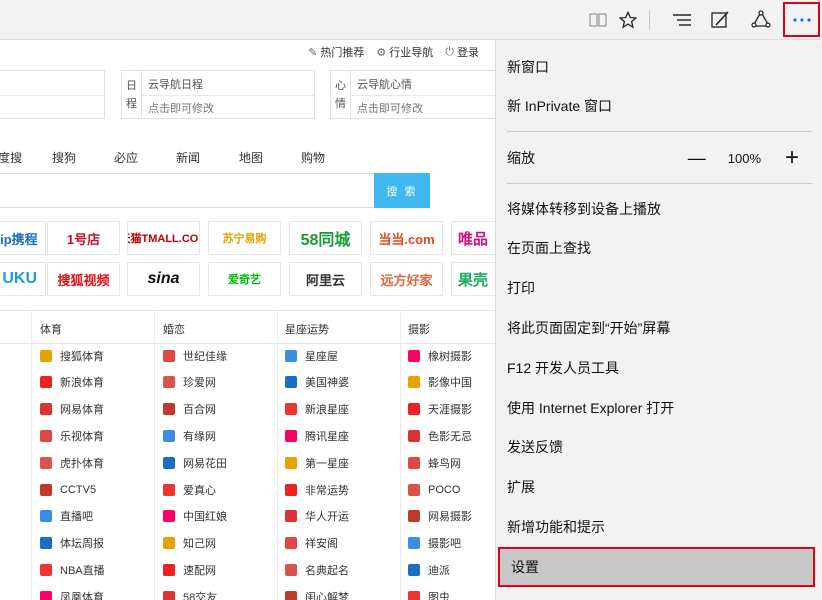  I want to click on hub-icon, so click(682, 20).